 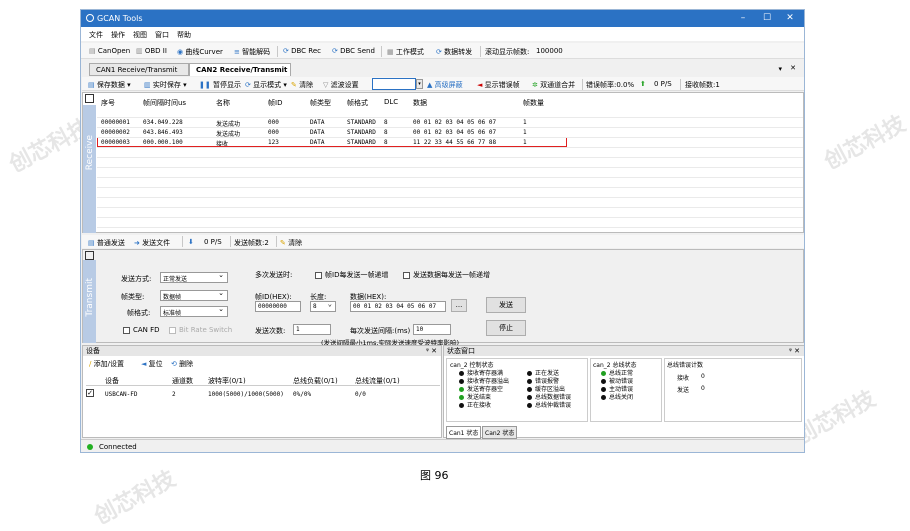 I want to click on dbc-rec-icon: ⟳, so click(x=287, y=51).